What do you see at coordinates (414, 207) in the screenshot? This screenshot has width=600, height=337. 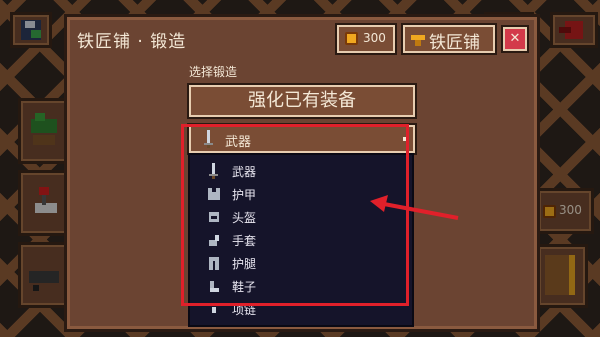 I see `annotation-arrow-icon` at bounding box center [414, 207].